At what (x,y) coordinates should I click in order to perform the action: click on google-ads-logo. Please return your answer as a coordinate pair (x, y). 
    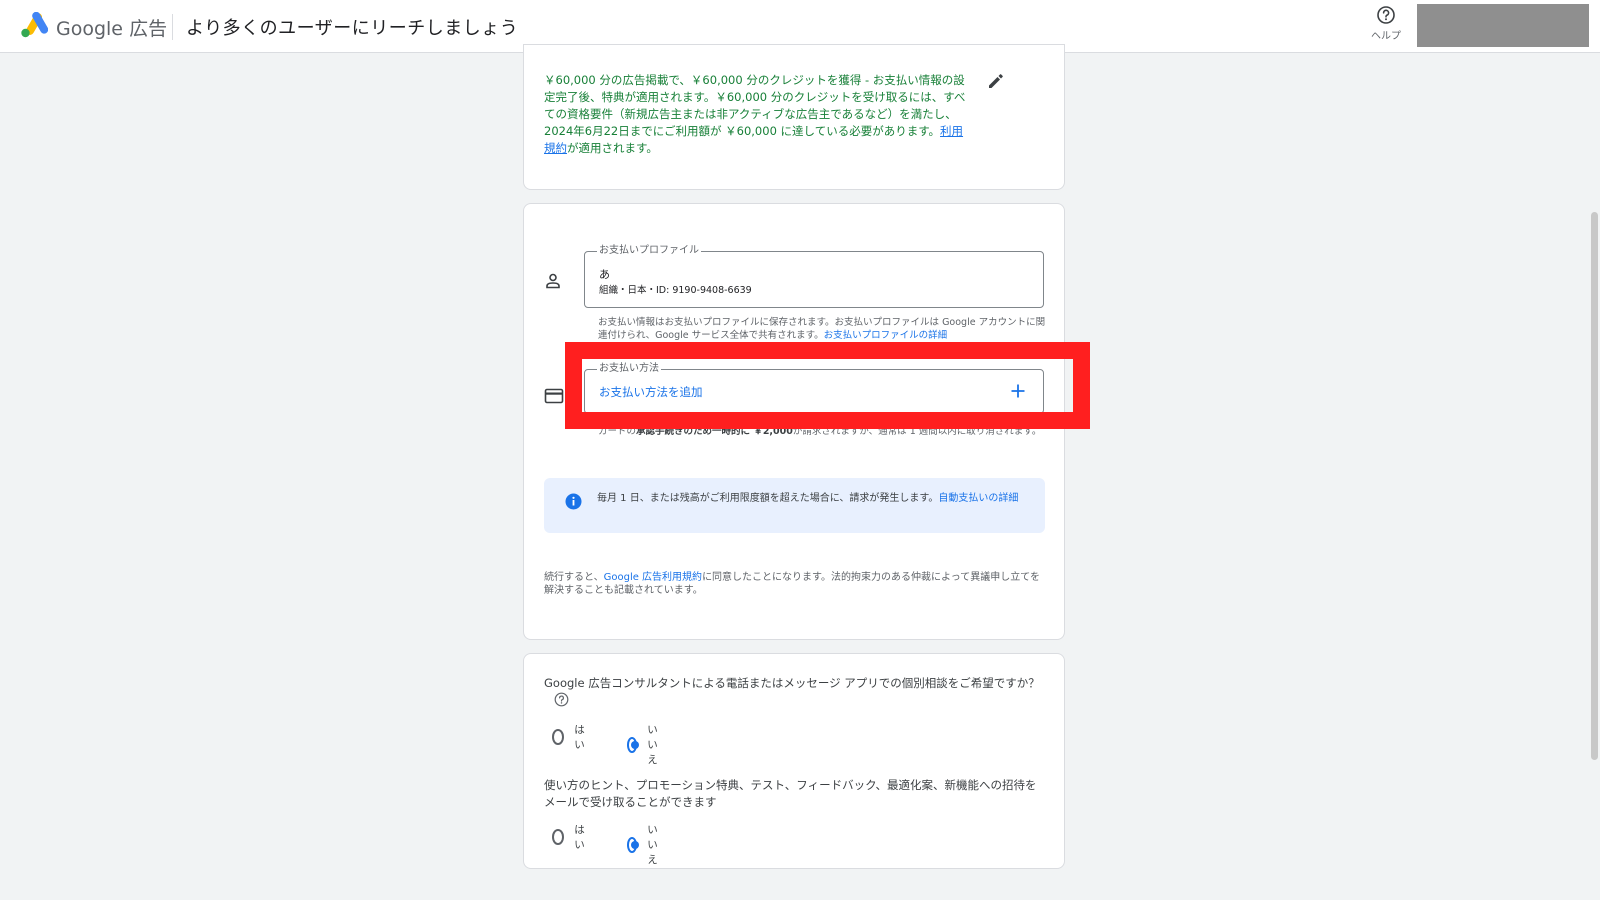
    Looking at the image, I should click on (34, 25).